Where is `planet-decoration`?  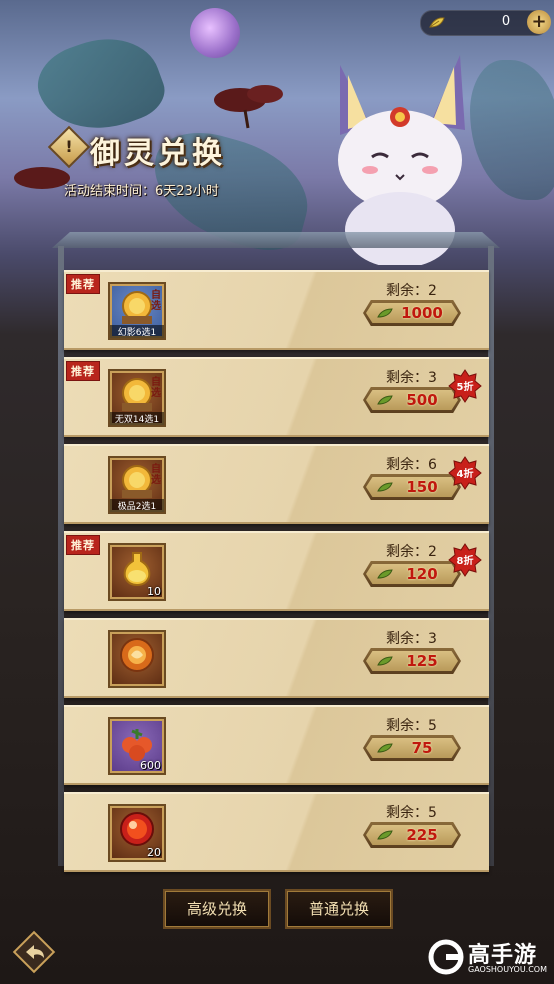 planet-decoration is located at coordinates (215, 33).